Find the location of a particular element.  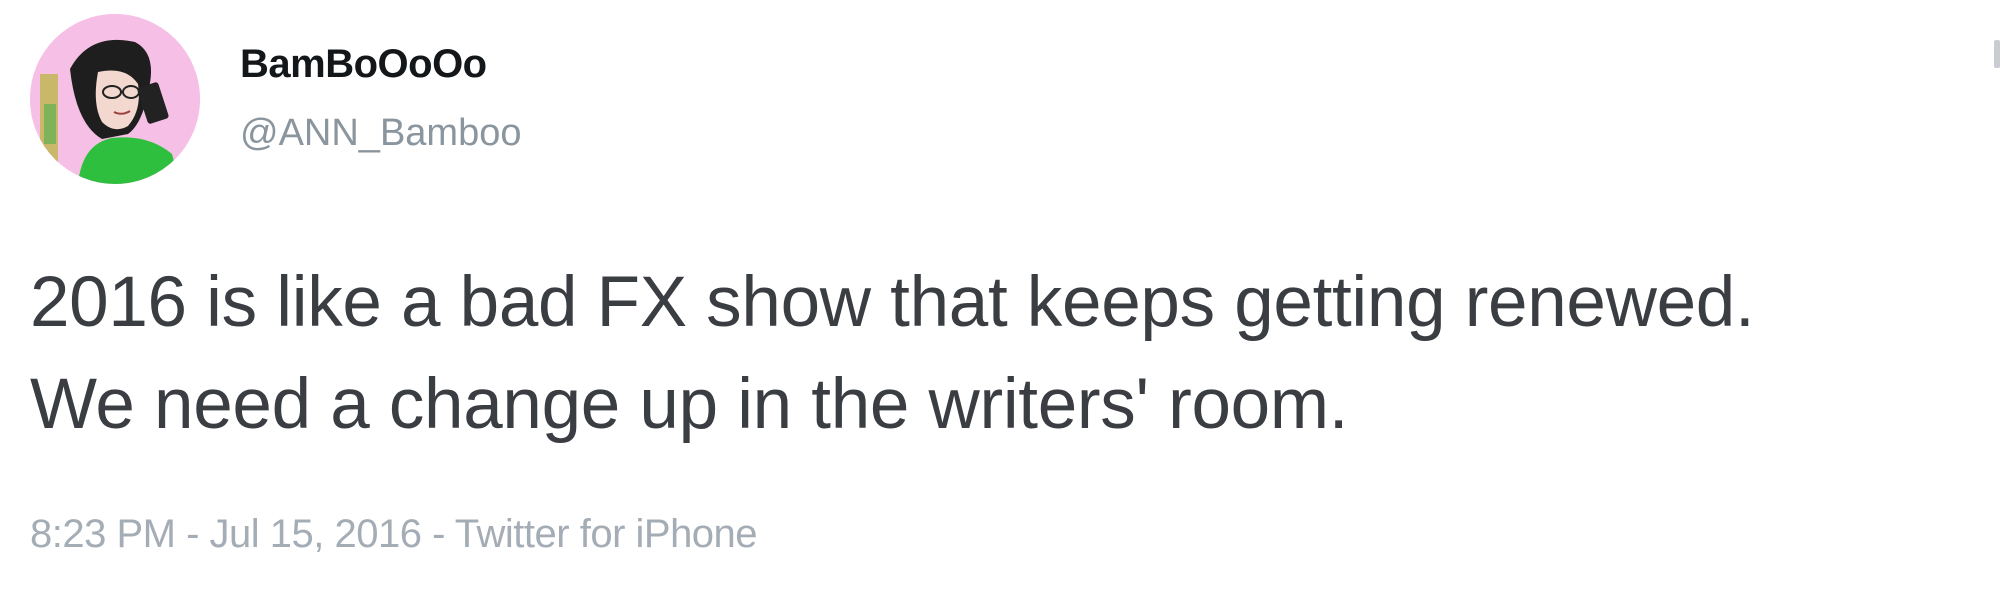

avatar is located at coordinates (115, 99).